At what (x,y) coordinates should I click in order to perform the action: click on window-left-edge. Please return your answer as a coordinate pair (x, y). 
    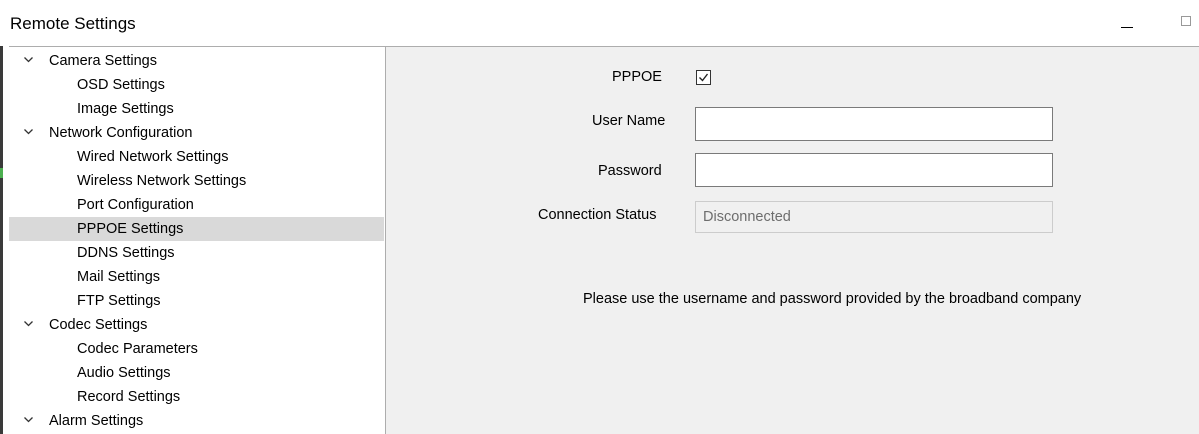
    Looking at the image, I should click on (1, 217).